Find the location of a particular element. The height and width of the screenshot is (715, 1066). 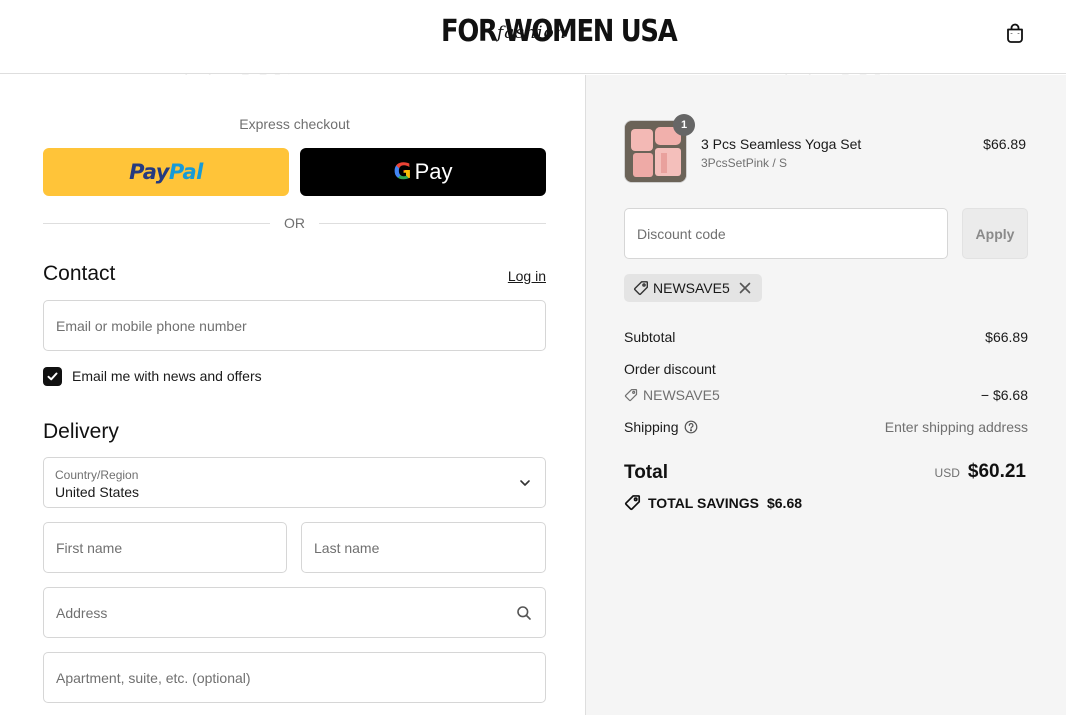

google-pay-button: G Pay is located at coordinates (423, 172).